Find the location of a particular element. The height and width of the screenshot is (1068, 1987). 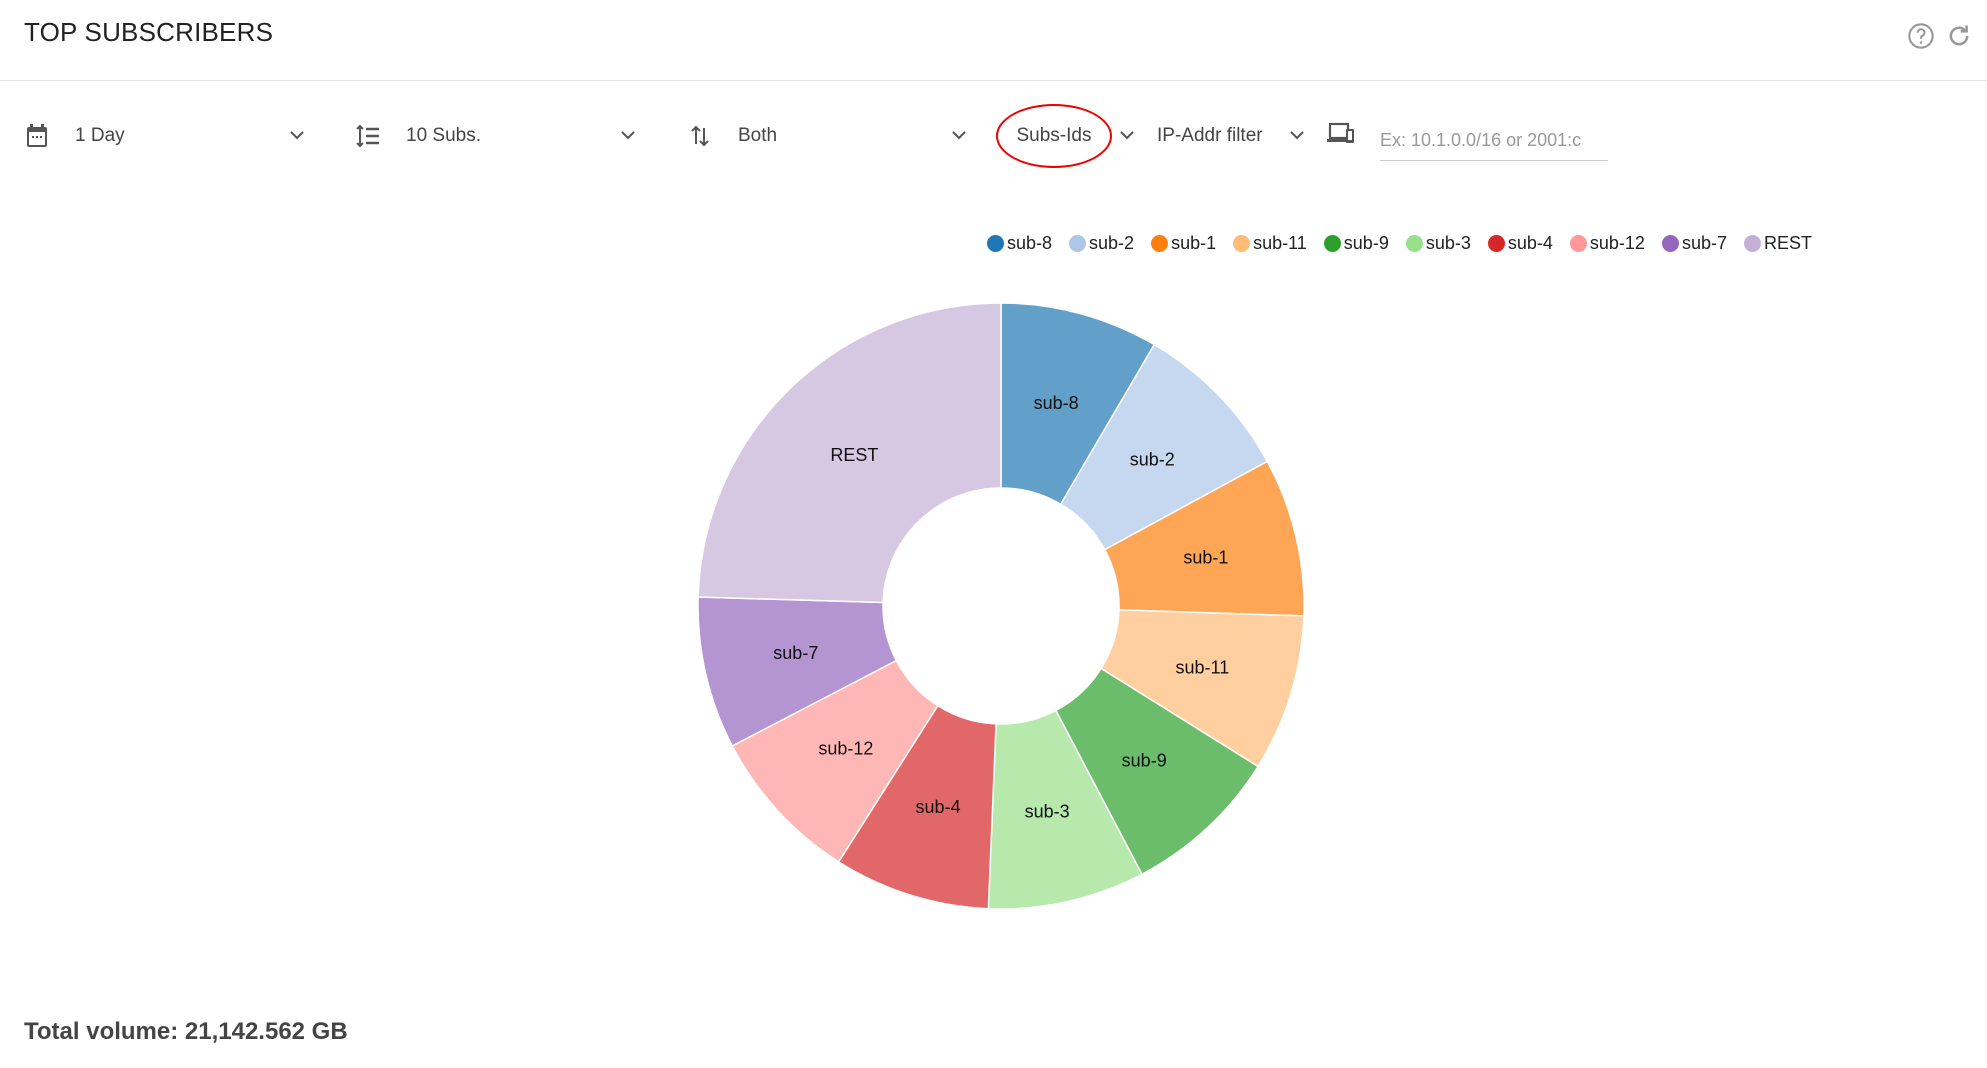

slice-label: sub-8 is located at coordinates (1056, 403).